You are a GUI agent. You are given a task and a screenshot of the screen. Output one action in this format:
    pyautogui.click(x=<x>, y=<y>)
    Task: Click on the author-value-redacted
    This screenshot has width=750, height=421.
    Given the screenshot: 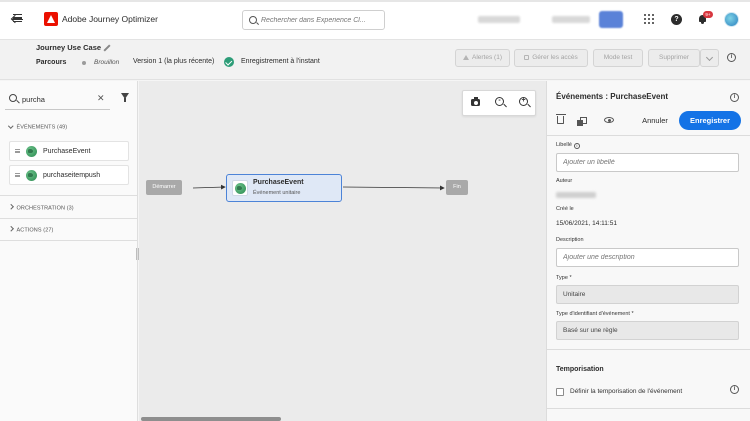 What is the action you would take?
    pyautogui.click(x=576, y=195)
    